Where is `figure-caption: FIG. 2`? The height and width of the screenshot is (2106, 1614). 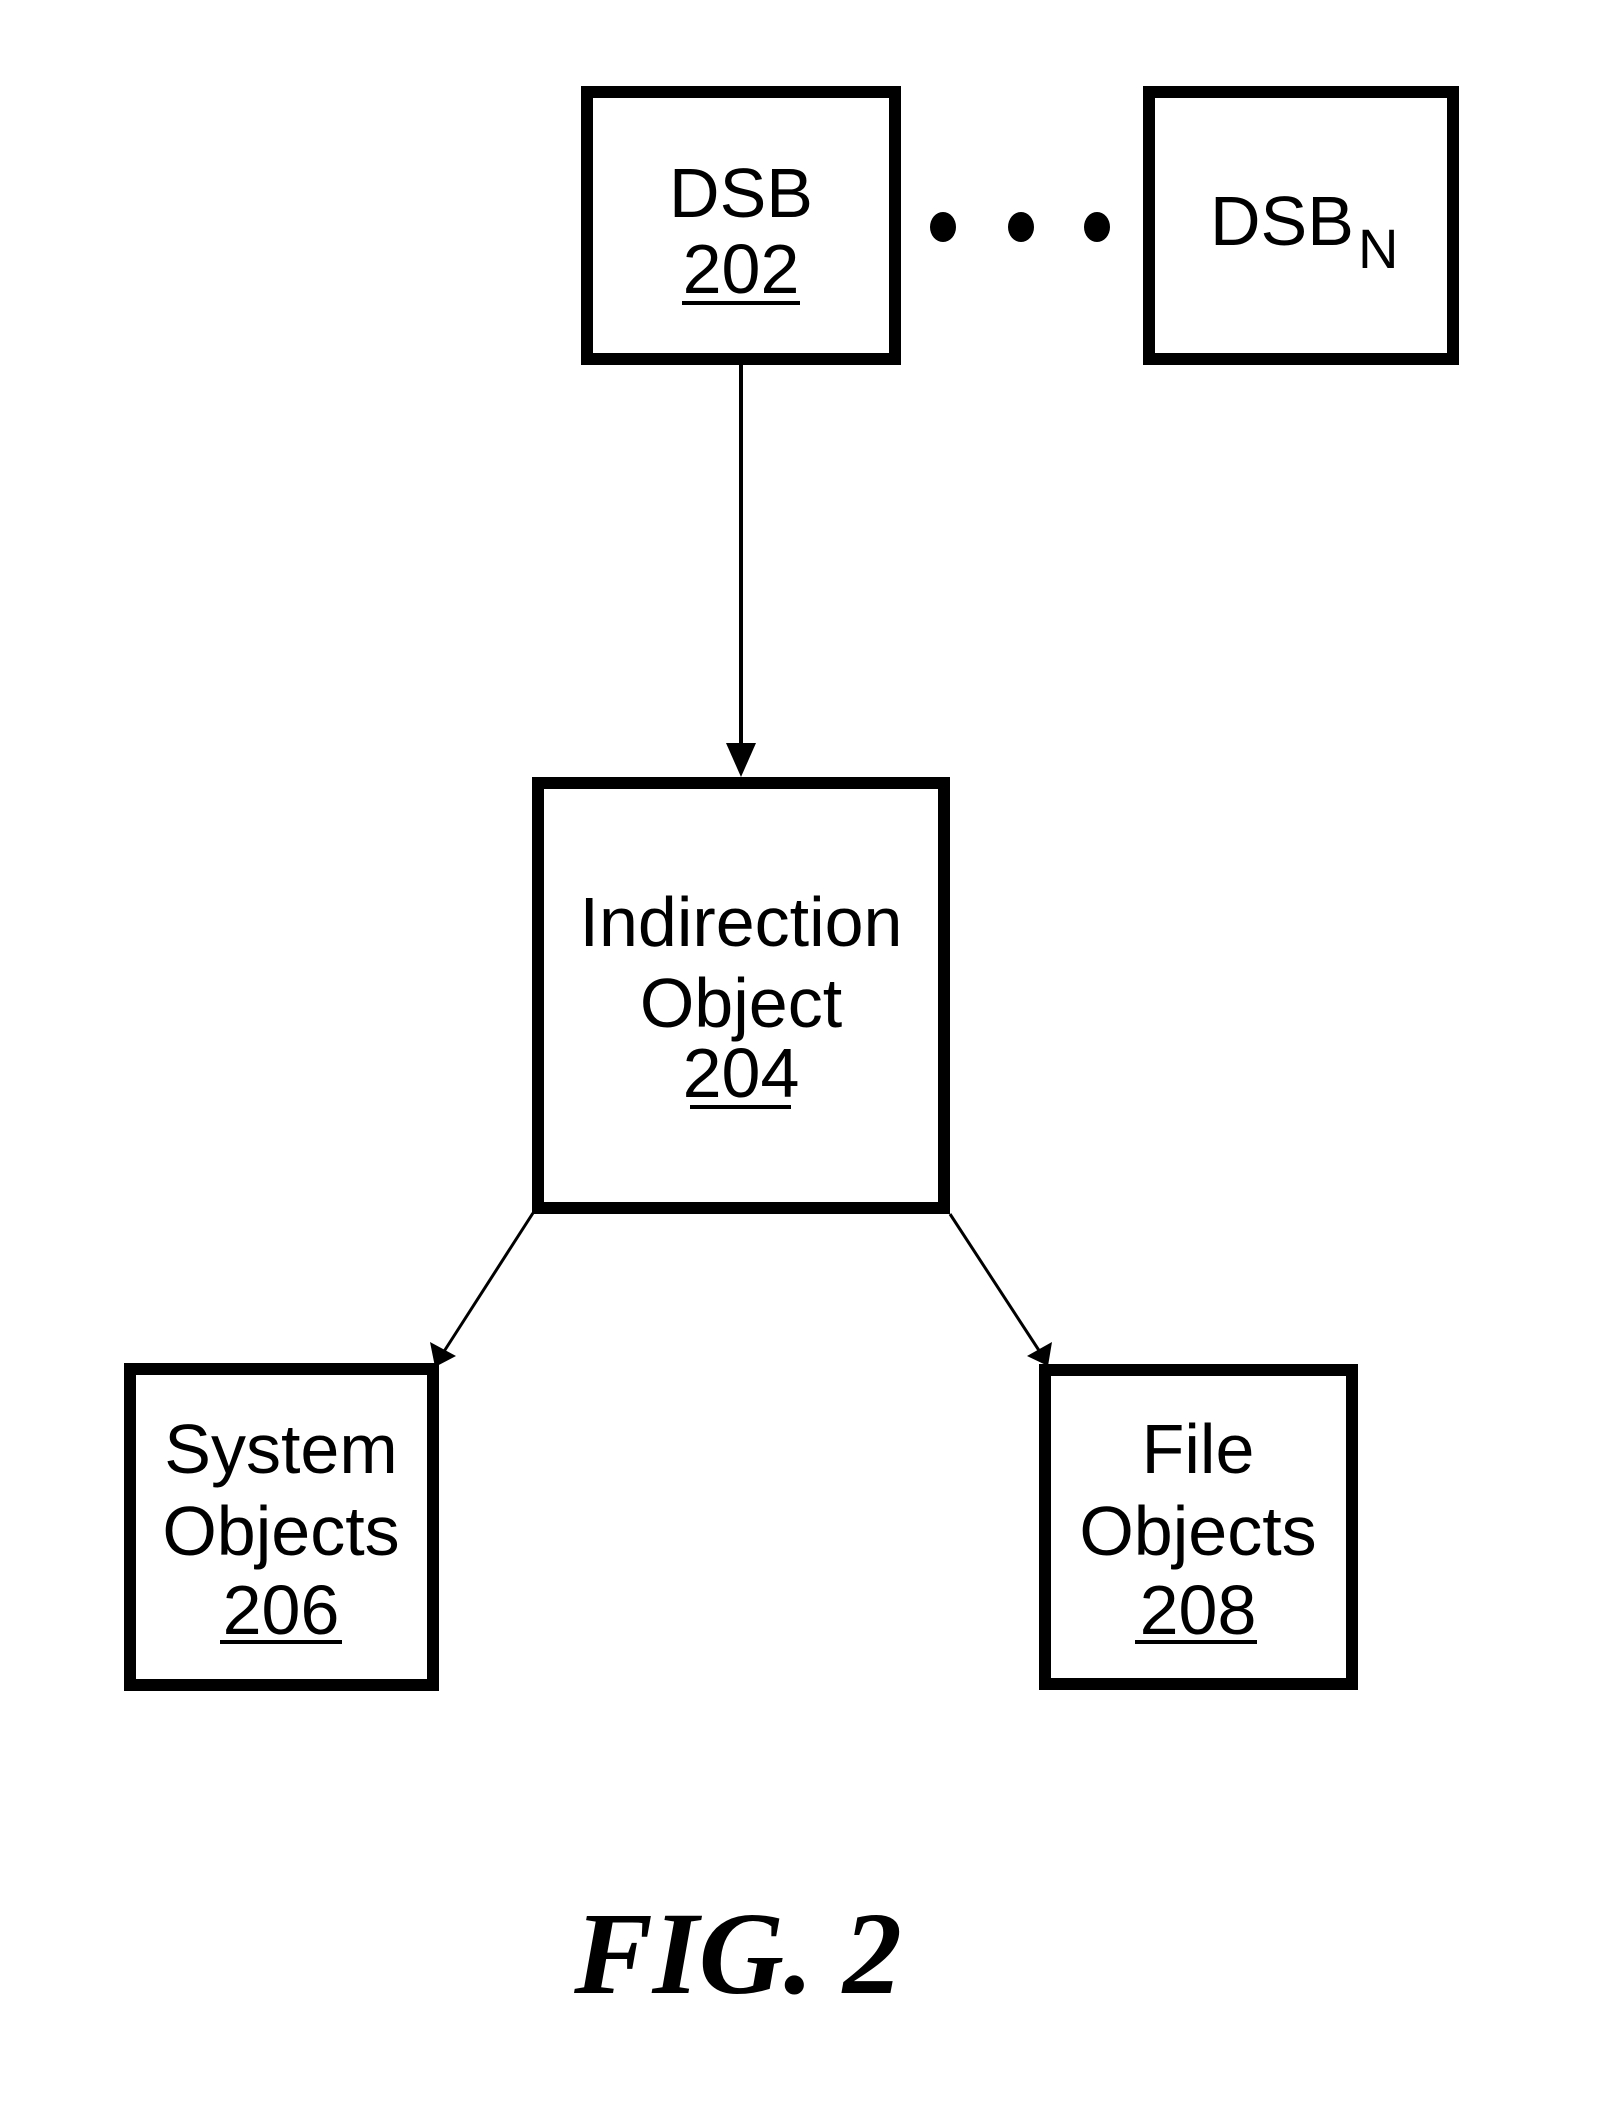 figure-caption: FIG. 2 is located at coordinates (737, 1953).